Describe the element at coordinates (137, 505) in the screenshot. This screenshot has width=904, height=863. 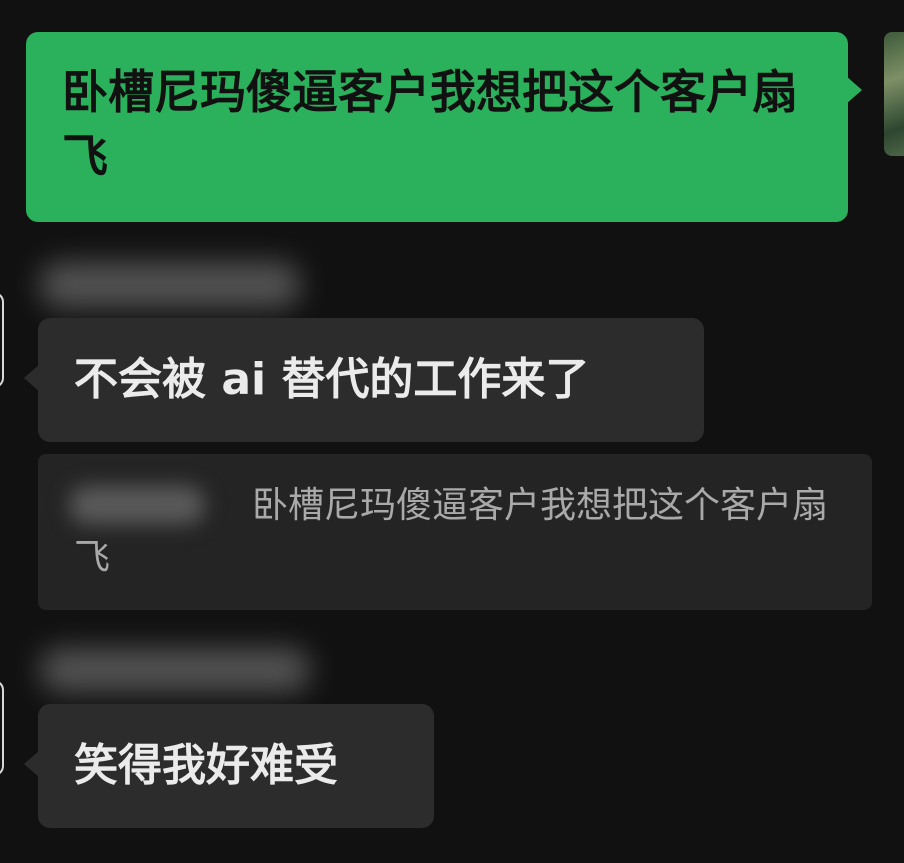
I see `quoted-sender-name-blurred` at that location.